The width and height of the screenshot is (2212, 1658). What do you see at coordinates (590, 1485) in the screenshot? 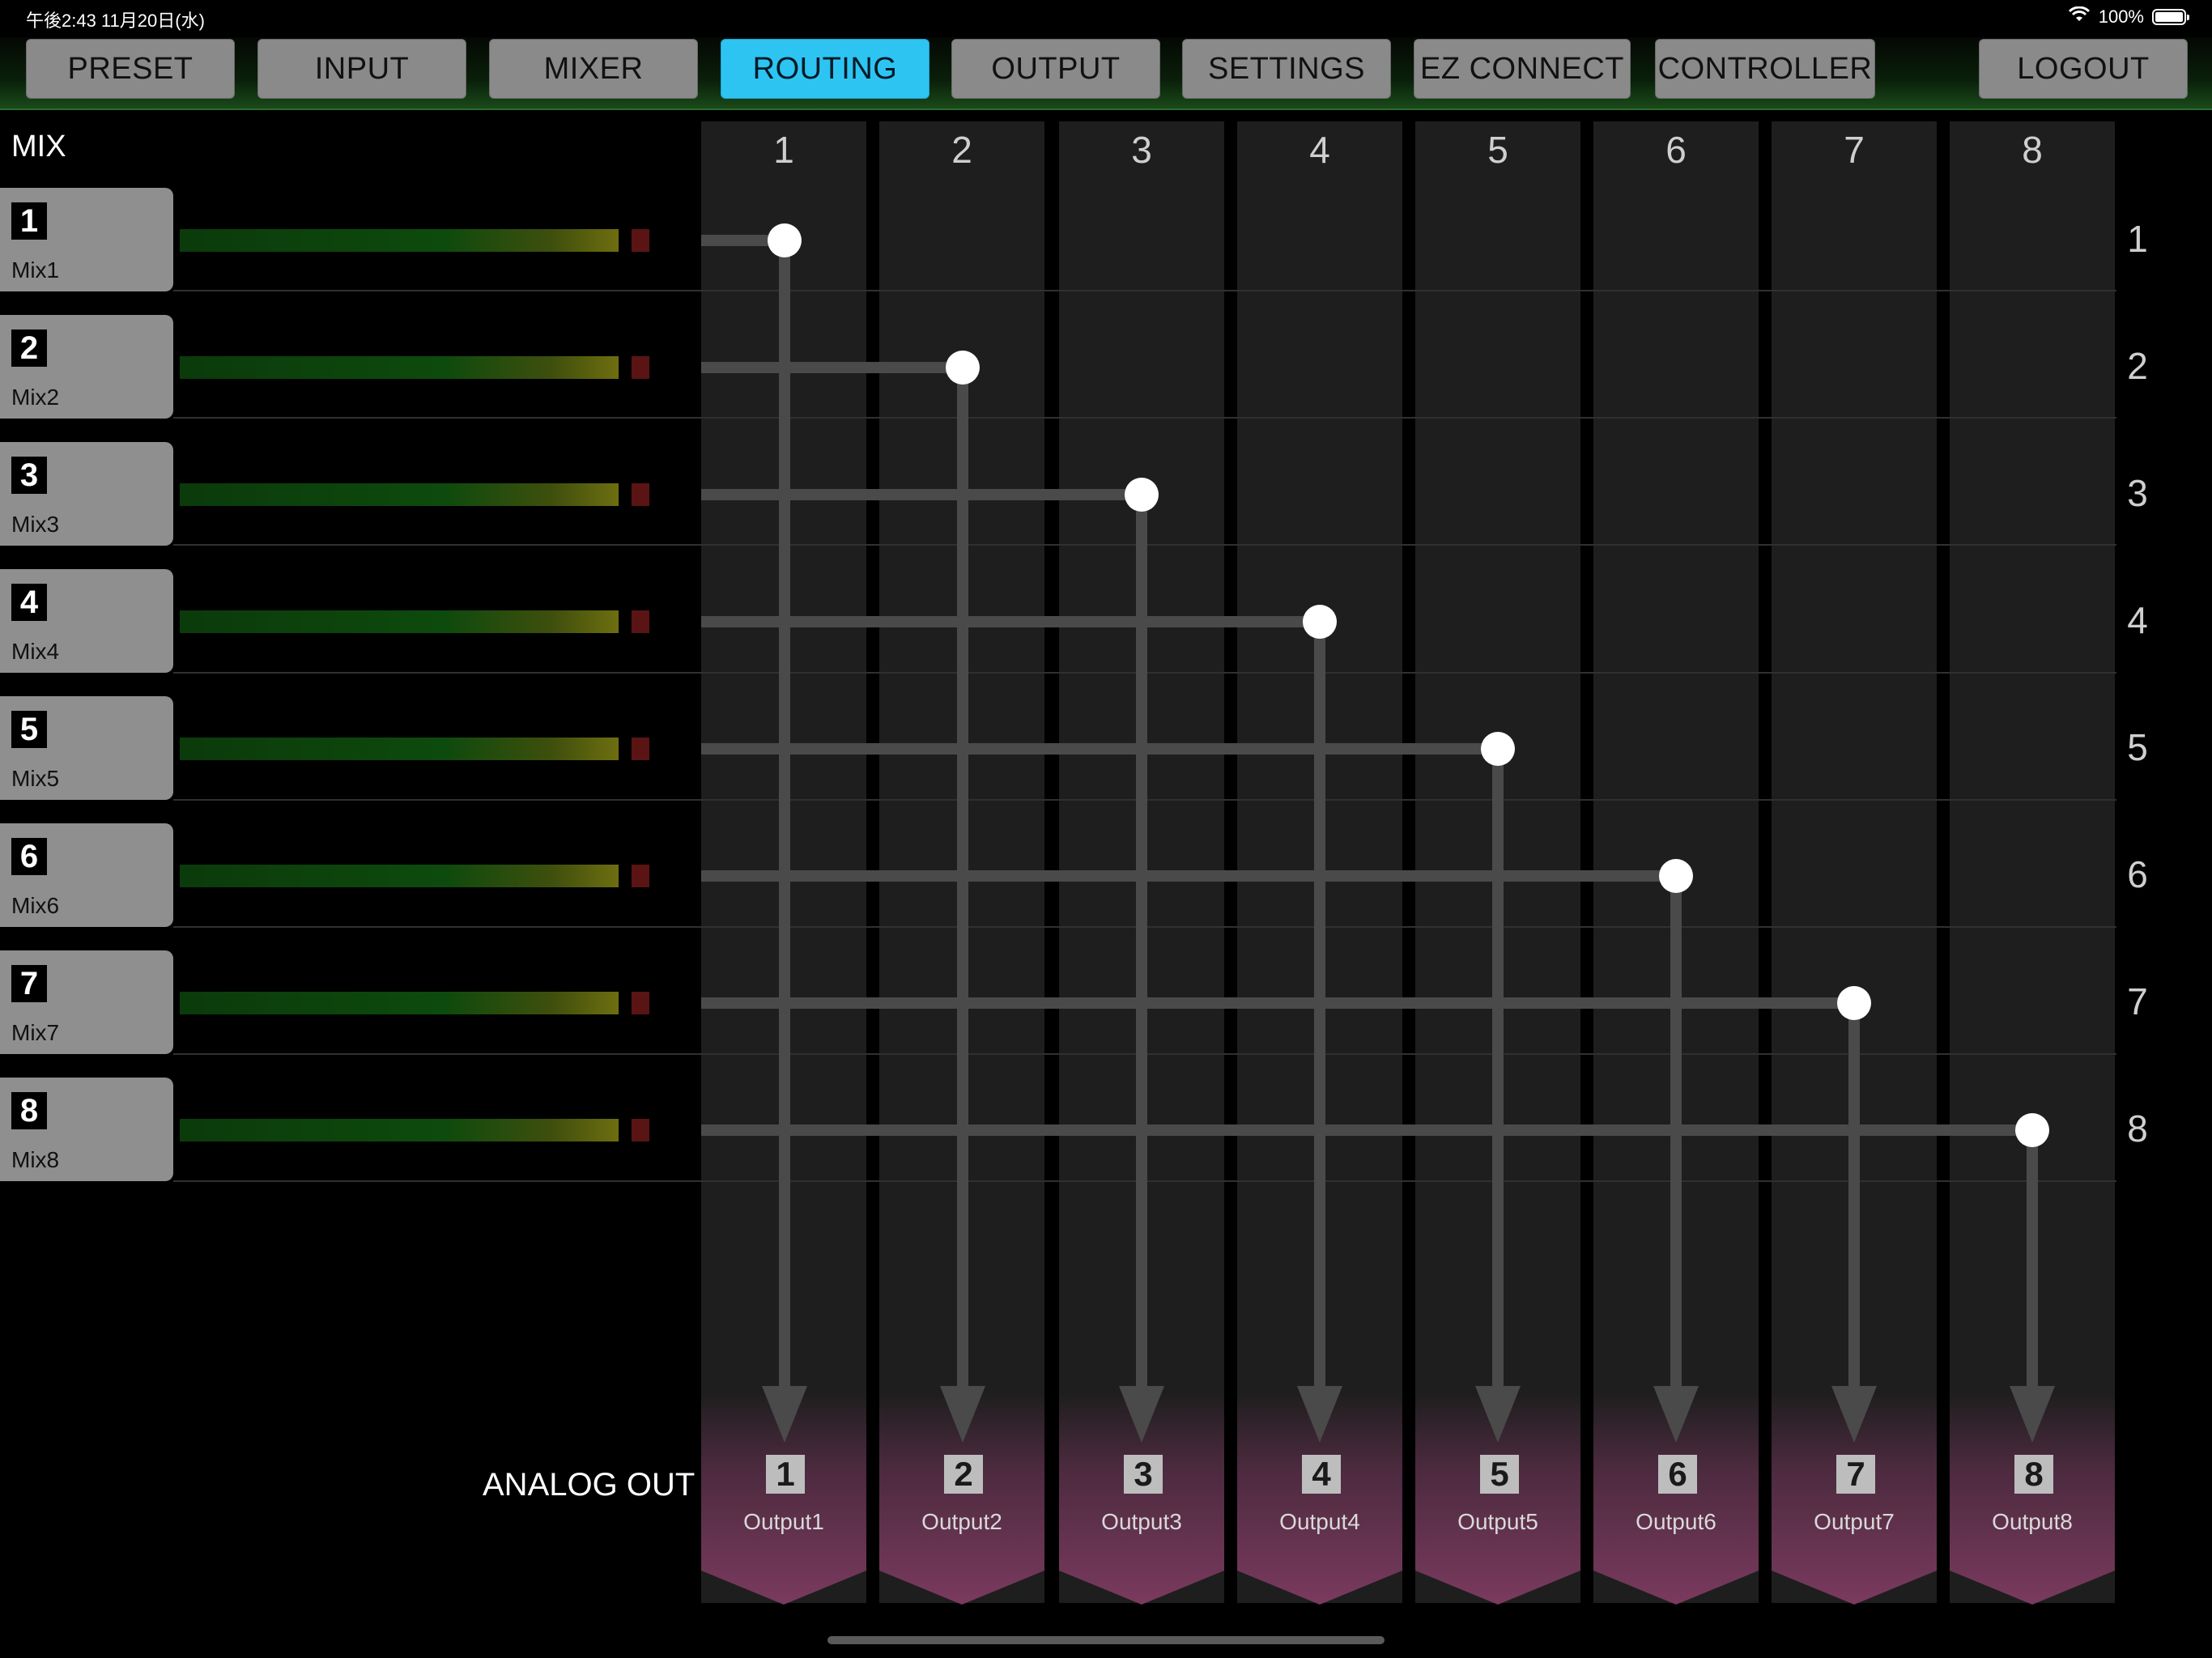
I see `analog-out-label: ANALOG OUT` at bounding box center [590, 1485].